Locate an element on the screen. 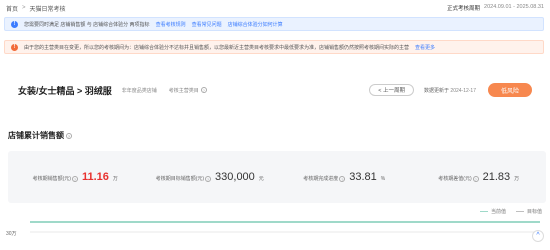  updated-value: 2024-12-17 is located at coordinates (463, 90).